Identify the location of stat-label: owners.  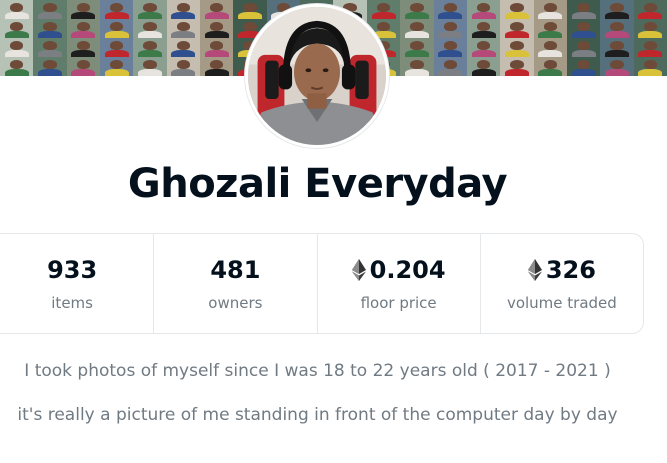
(235, 302).